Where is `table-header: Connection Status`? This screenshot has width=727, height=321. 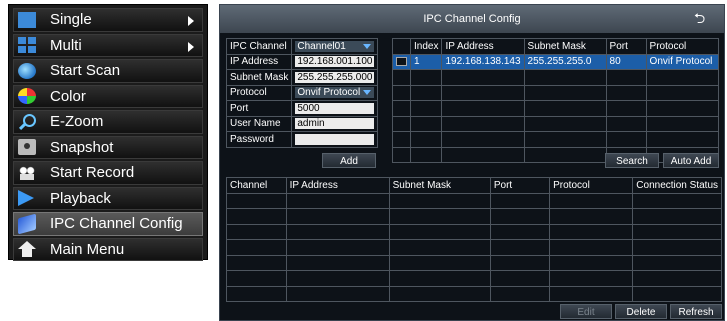 table-header: Connection Status is located at coordinates (677, 185).